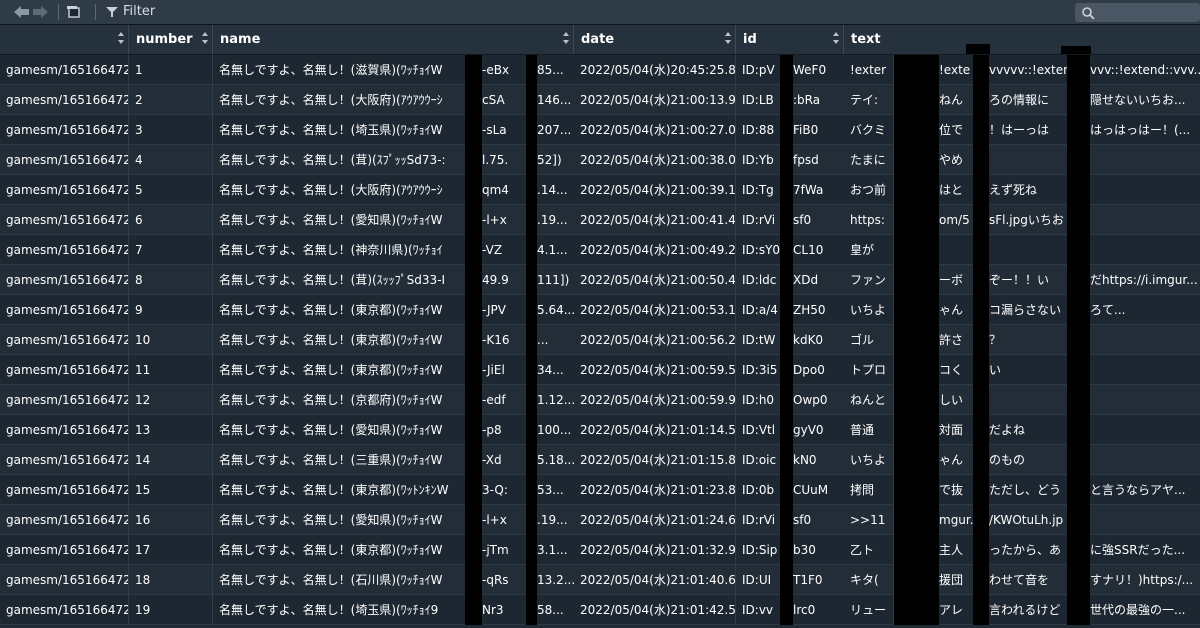 Image resolution: width=1200 pixels, height=628 pixels. Describe the element at coordinates (171, 39) in the screenshot. I see `column-header-number: number` at that location.